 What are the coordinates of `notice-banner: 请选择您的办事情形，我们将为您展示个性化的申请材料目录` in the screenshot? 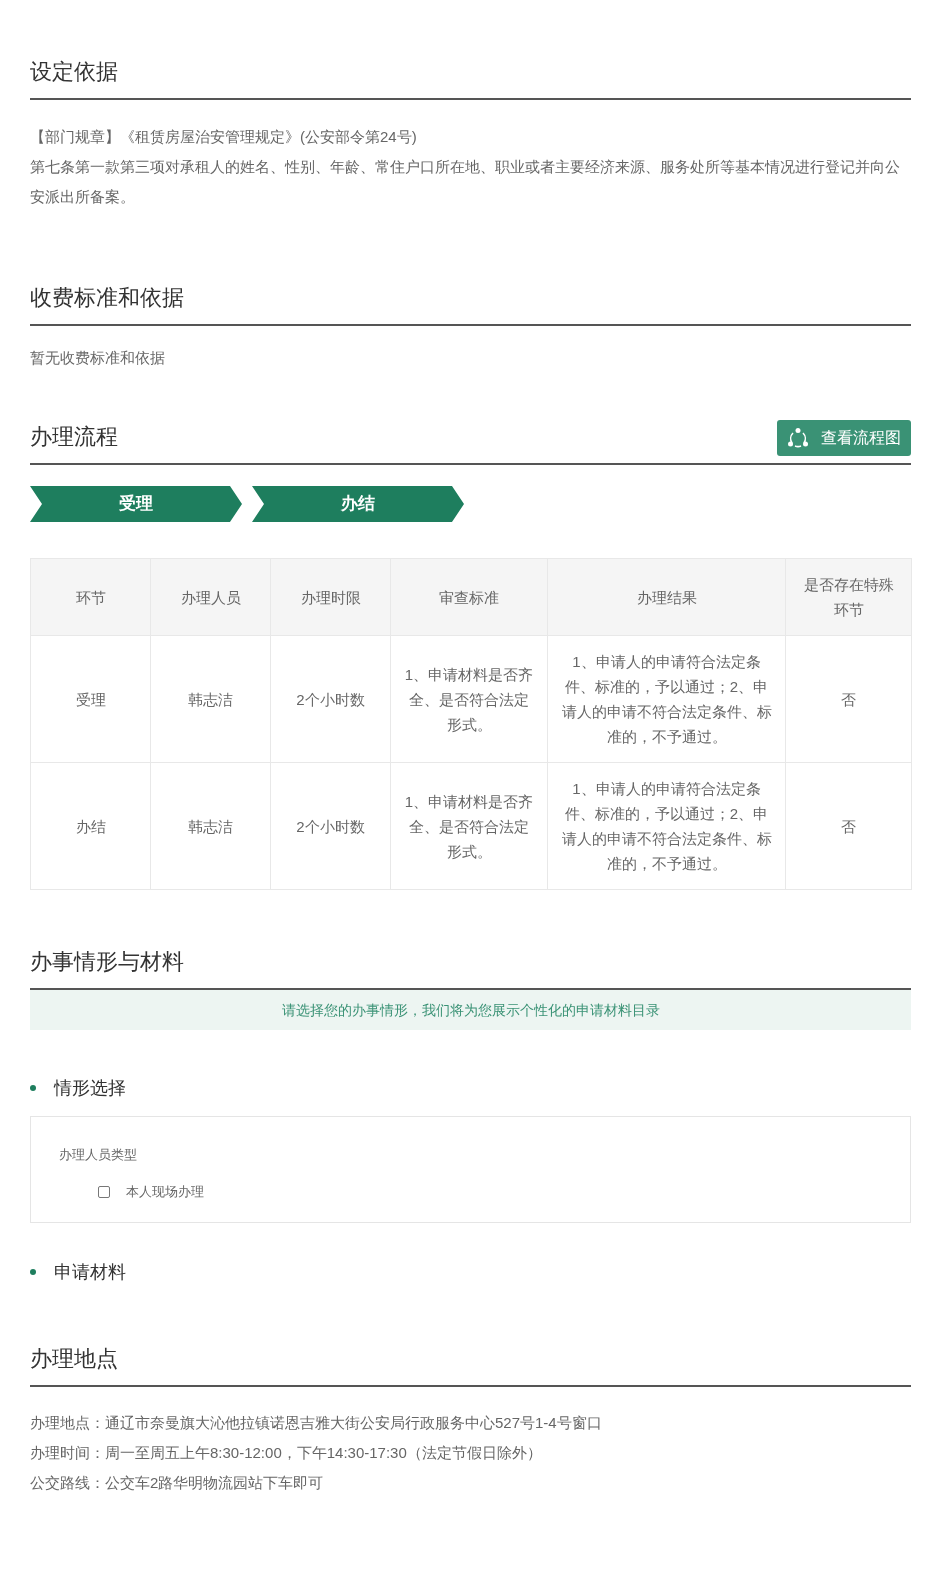 It's located at (470, 1010).